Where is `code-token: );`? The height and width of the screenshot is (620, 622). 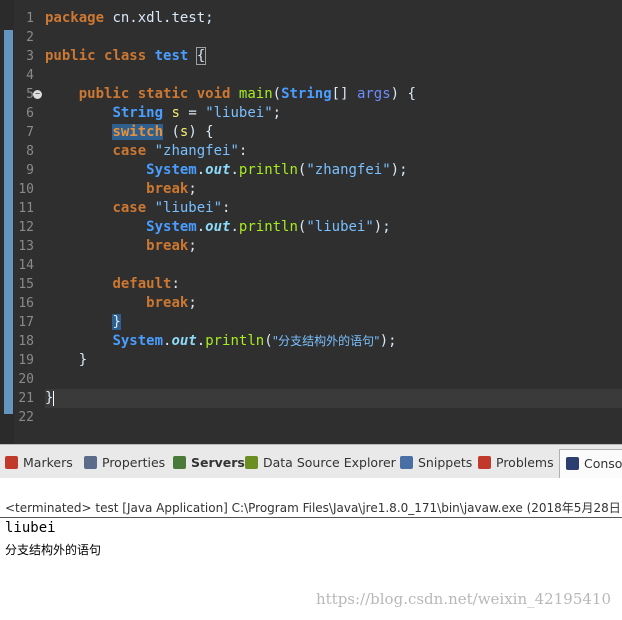 code-token: ); is located at coordinates (399, 170).